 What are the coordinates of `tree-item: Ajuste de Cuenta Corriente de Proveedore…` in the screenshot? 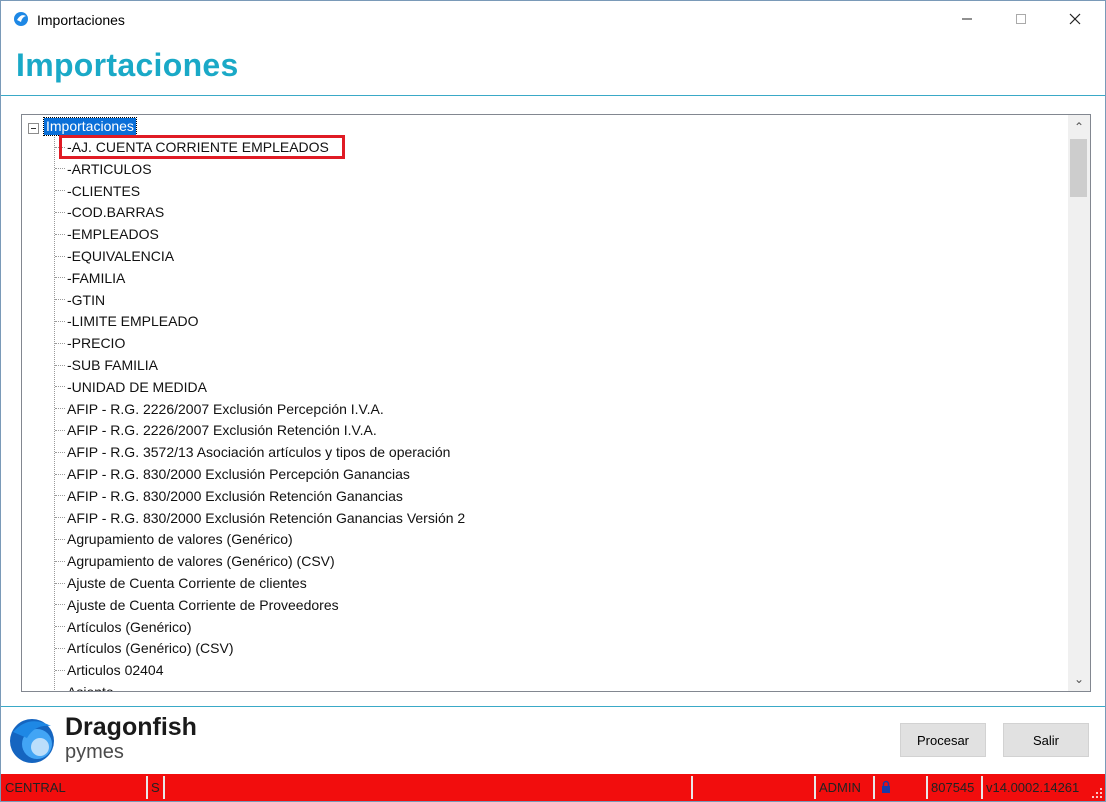 It's located at (197, 605).